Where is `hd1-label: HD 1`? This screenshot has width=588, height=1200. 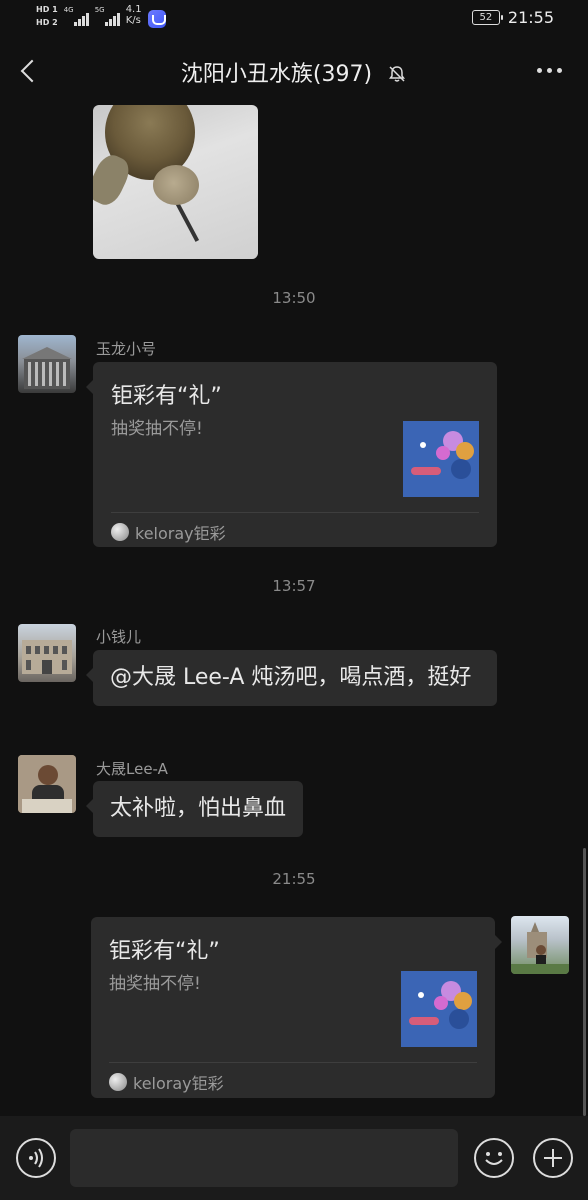 hd1-label: HD 1 is located at coordinates (47, 9).